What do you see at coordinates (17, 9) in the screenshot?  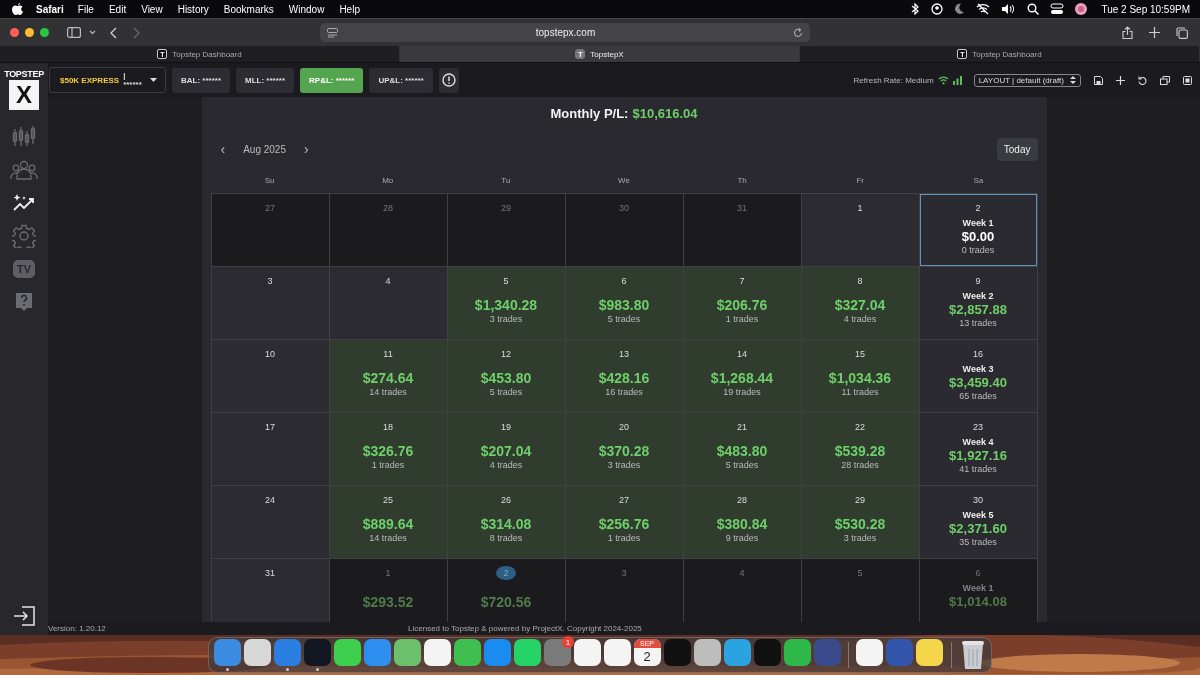 I see `apple-icon` at bounding box center [17, 9].